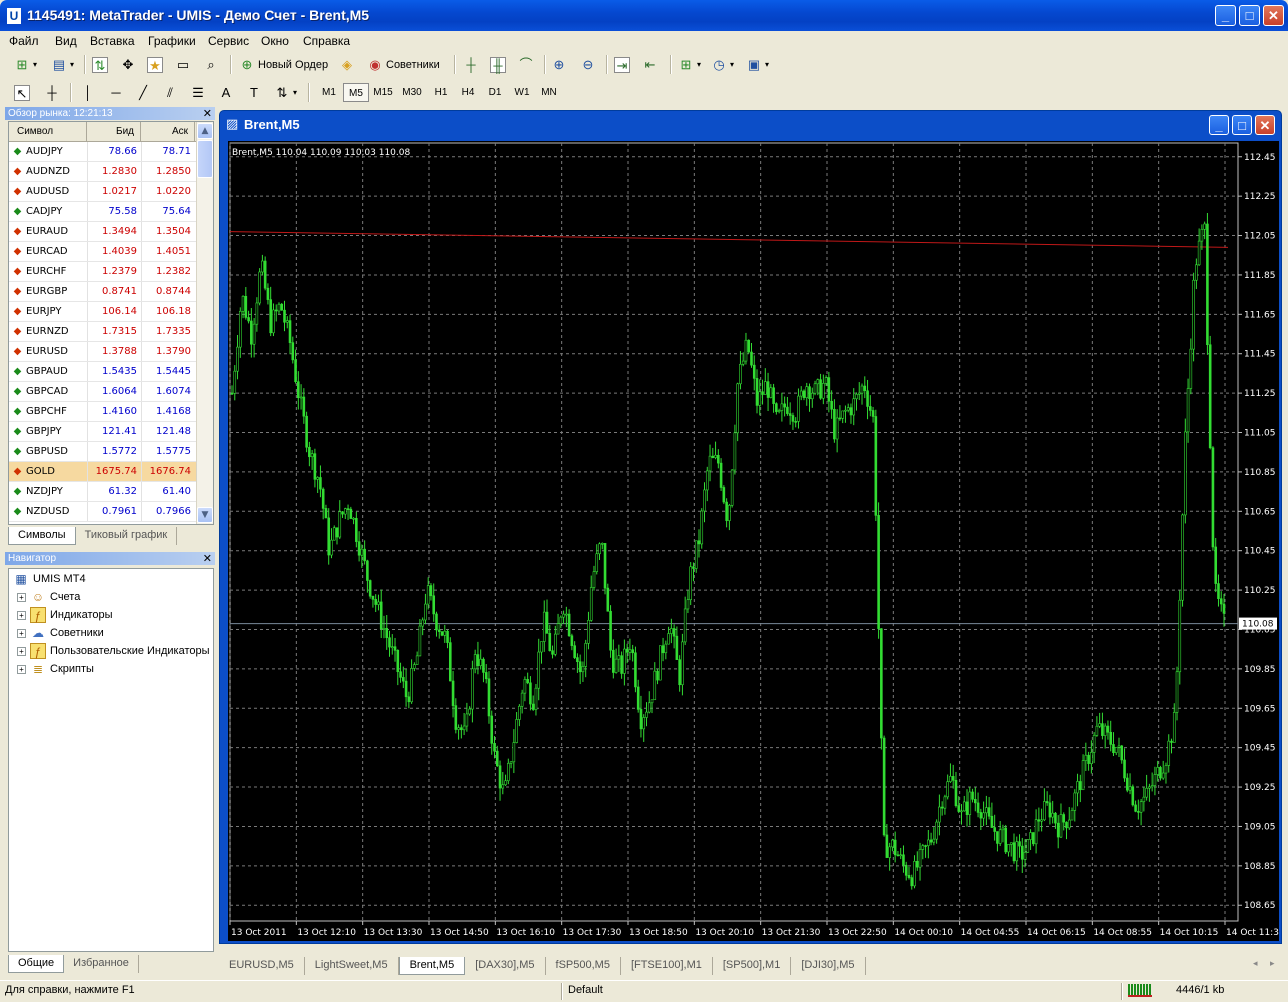 Image resolution: width=1288 pixels, height=1002 pixels. Describe the element at coordinates (143, 92) in the screenshot. I see `trendline-button: ╱` at that location.